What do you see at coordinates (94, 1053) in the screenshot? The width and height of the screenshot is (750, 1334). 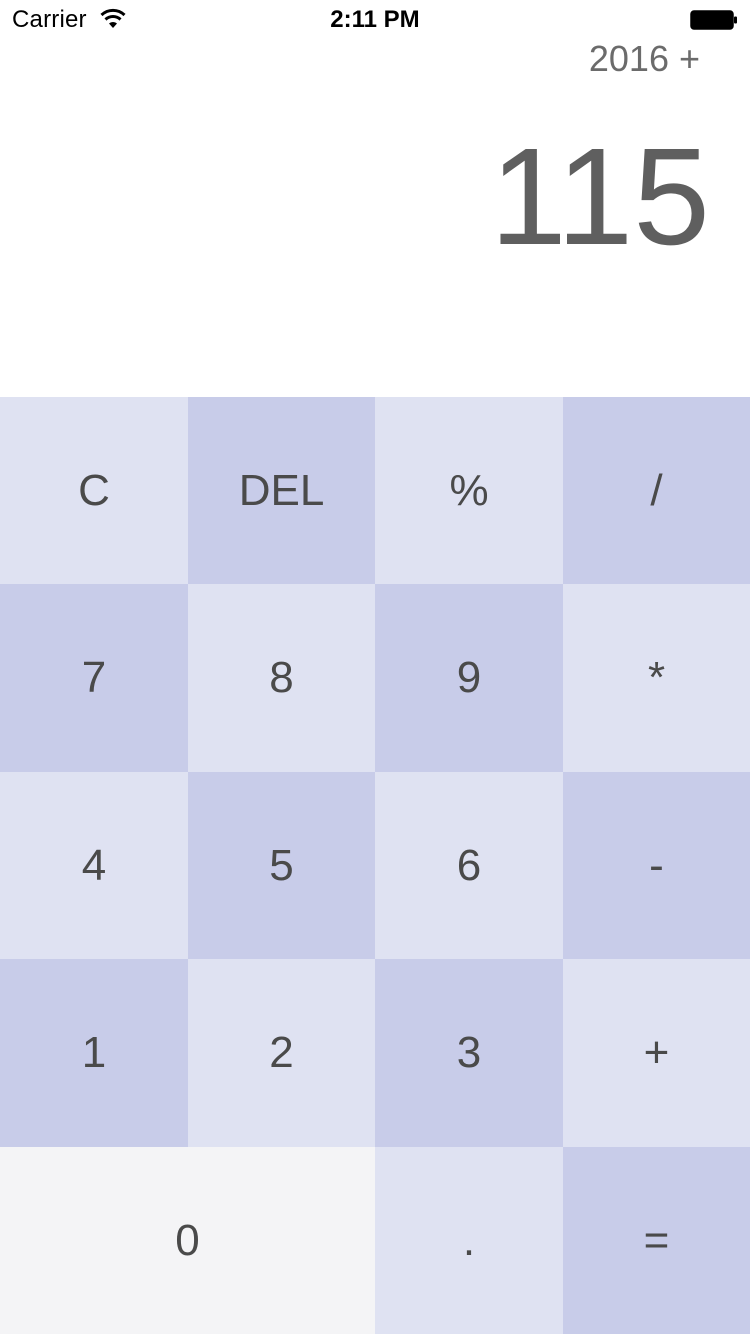 I see `digit-1-button: 1` at bounding box center [94, 1053].